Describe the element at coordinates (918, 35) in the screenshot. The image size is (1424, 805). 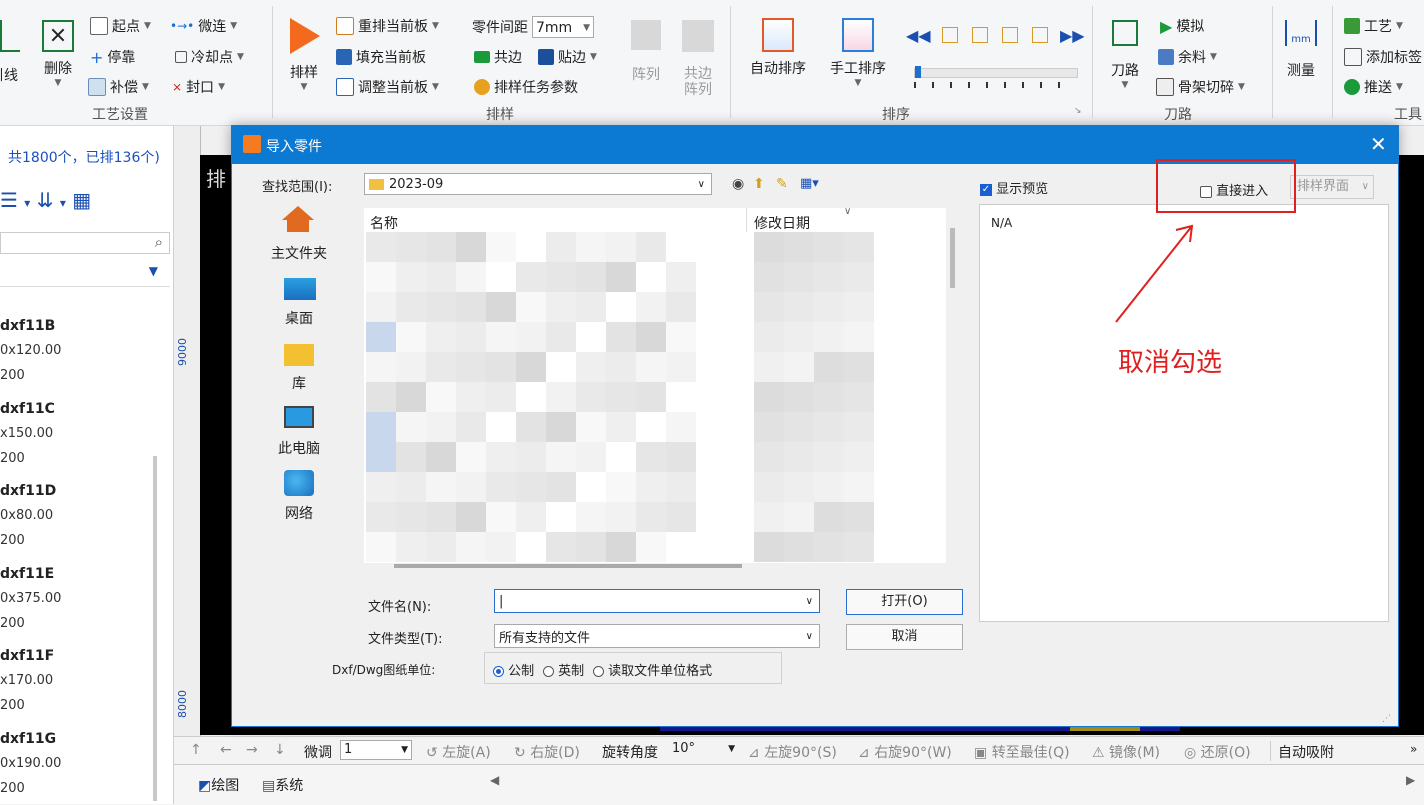
I see `sort-first-icon: ◀◀` at that location.